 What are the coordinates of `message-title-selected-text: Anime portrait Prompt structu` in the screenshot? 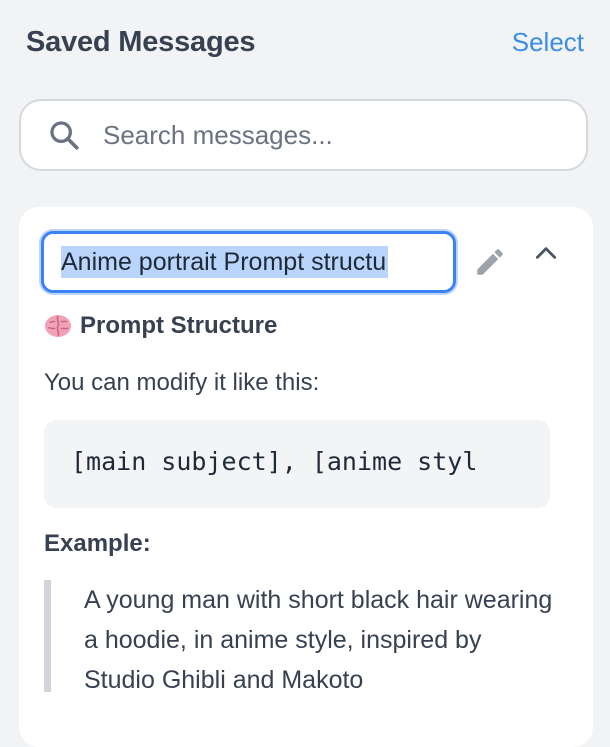 It's located at (225, 262).